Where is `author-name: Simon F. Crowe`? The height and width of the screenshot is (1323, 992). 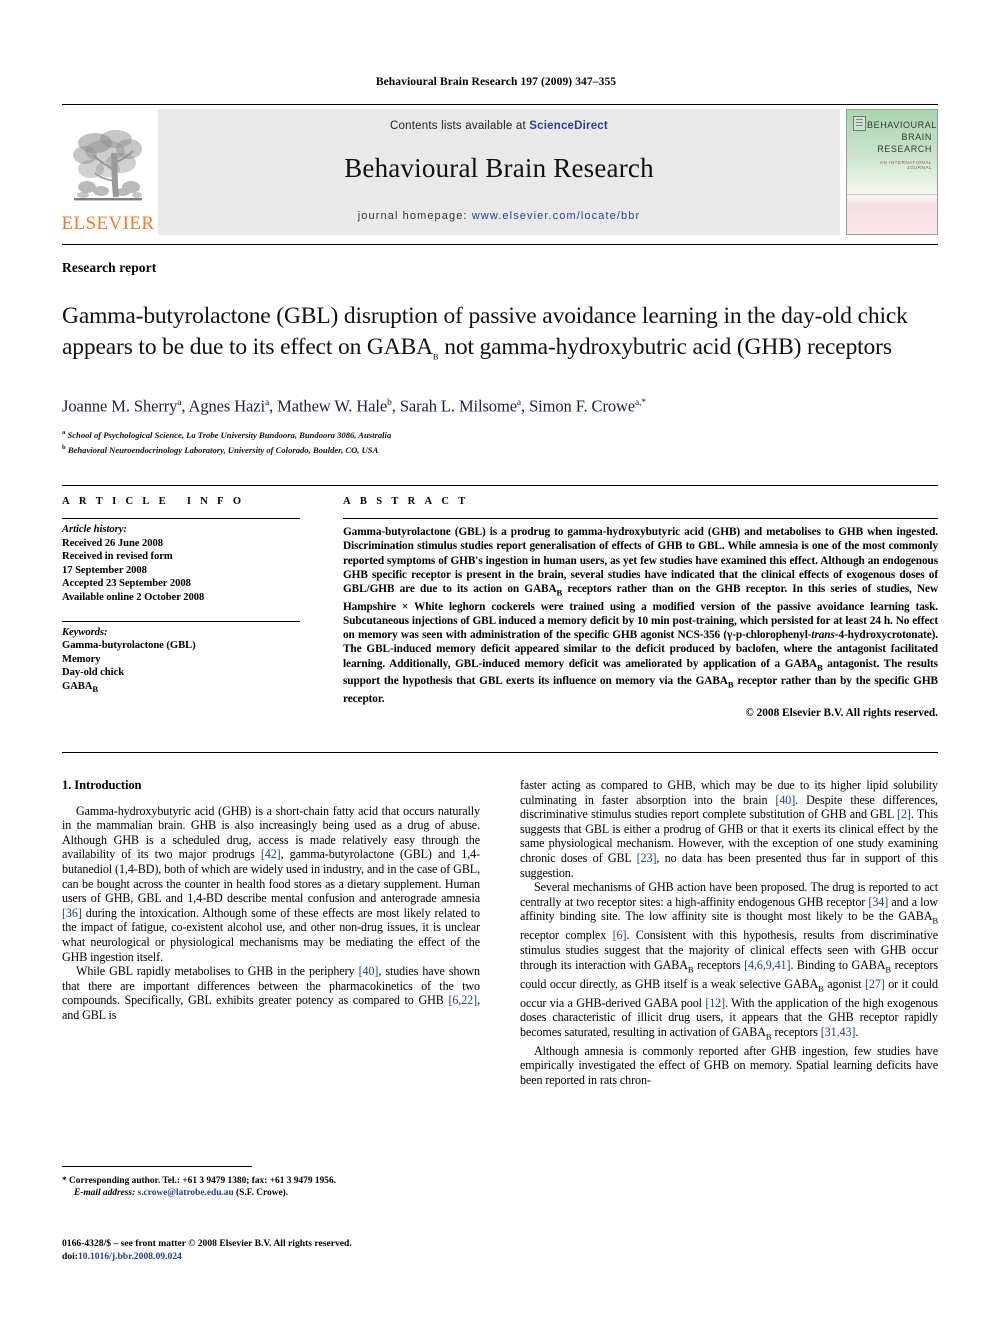 author-name: Simon F. Crowe is located at coordinates (582, 406).